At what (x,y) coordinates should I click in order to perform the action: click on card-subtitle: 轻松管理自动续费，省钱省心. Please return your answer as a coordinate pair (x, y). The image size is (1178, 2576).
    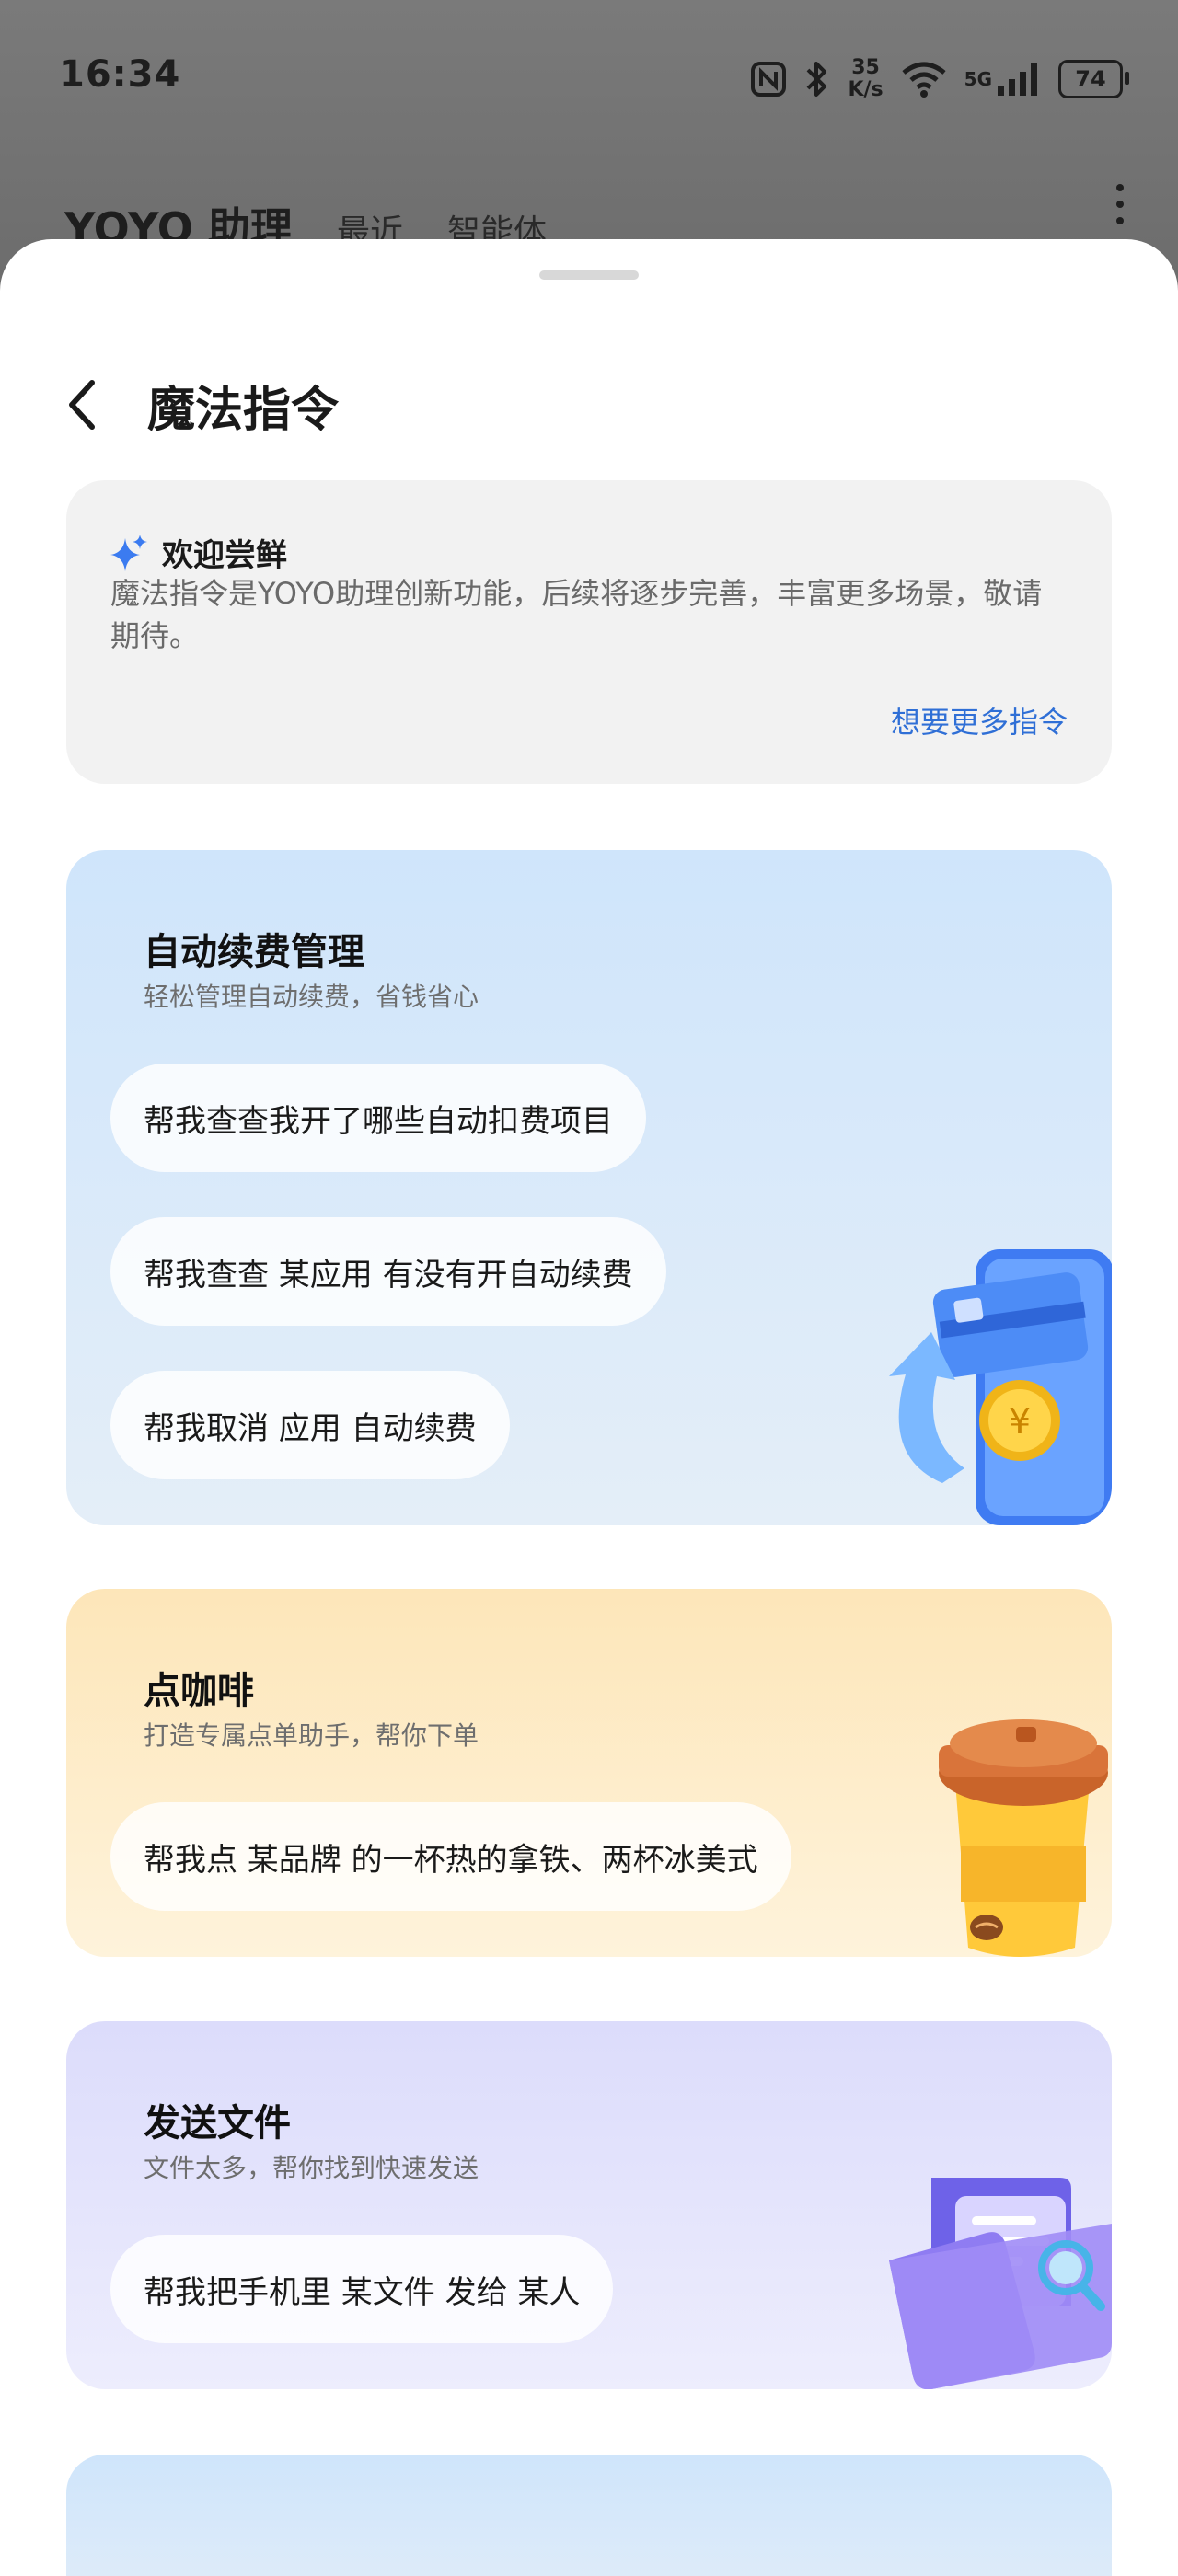
    Looking at the image, I should click on (311, 997).